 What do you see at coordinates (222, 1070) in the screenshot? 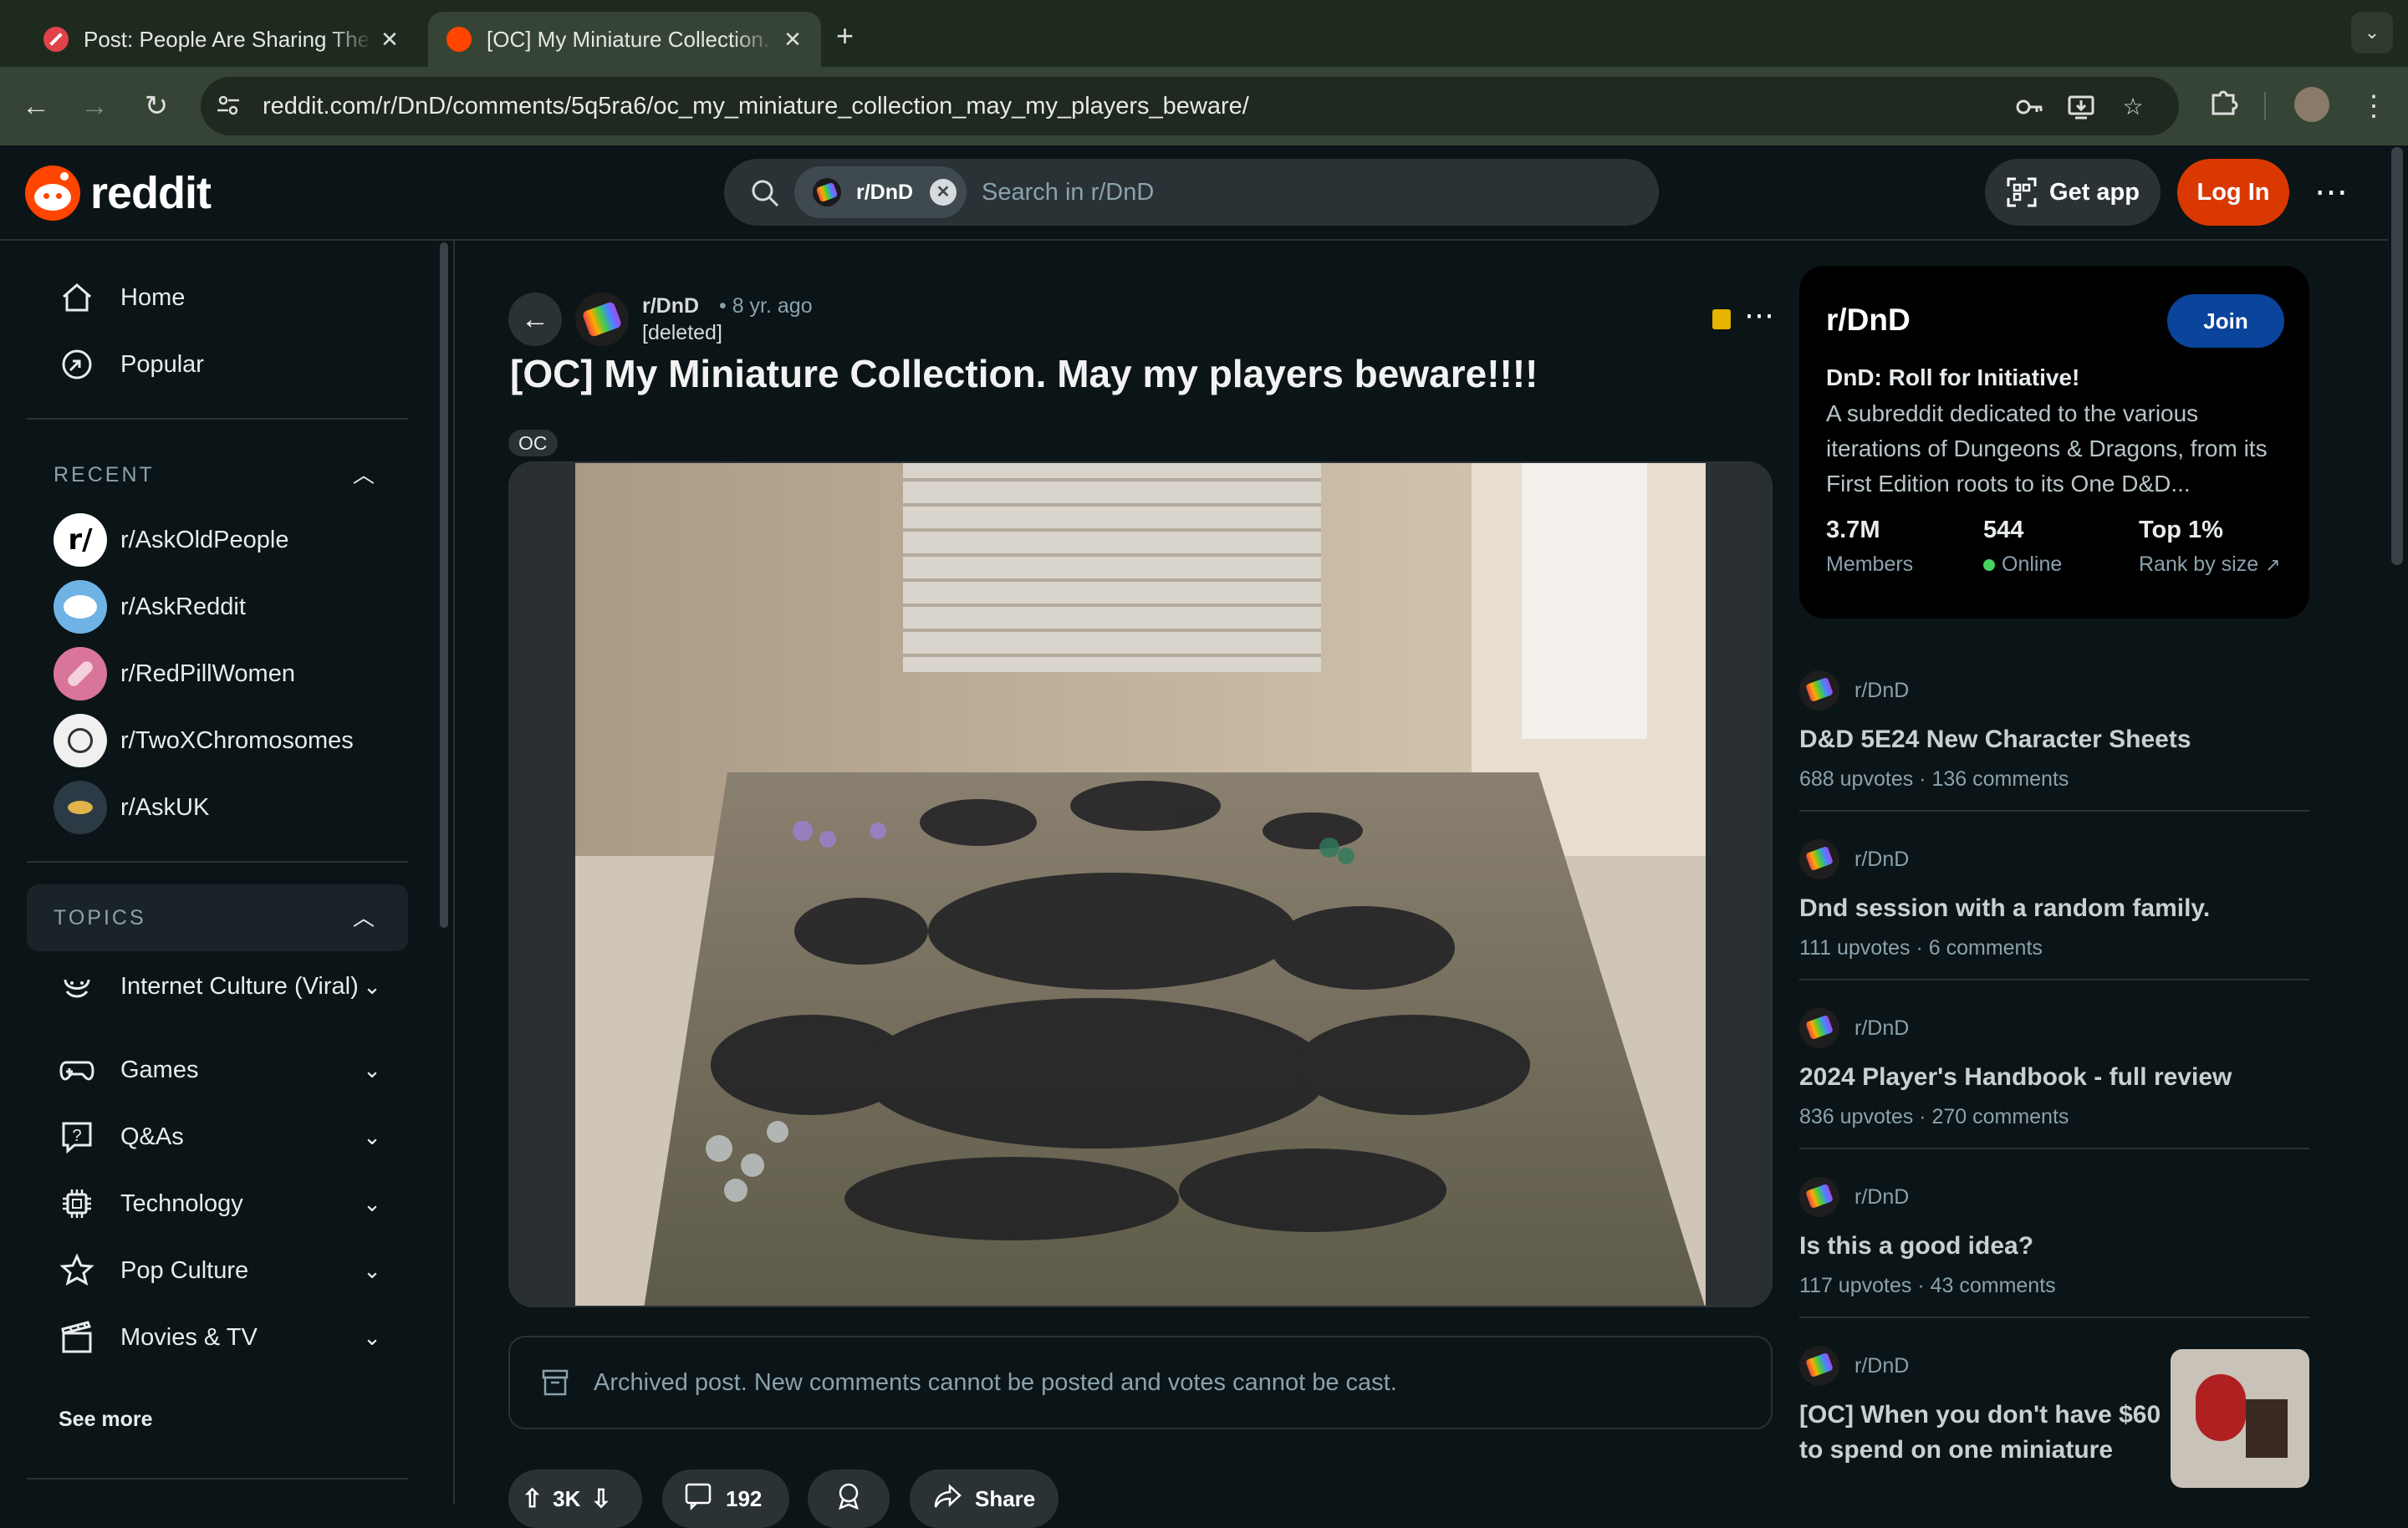
I see `topic-games: Games ⌄` at bounding box center [222, 1070].